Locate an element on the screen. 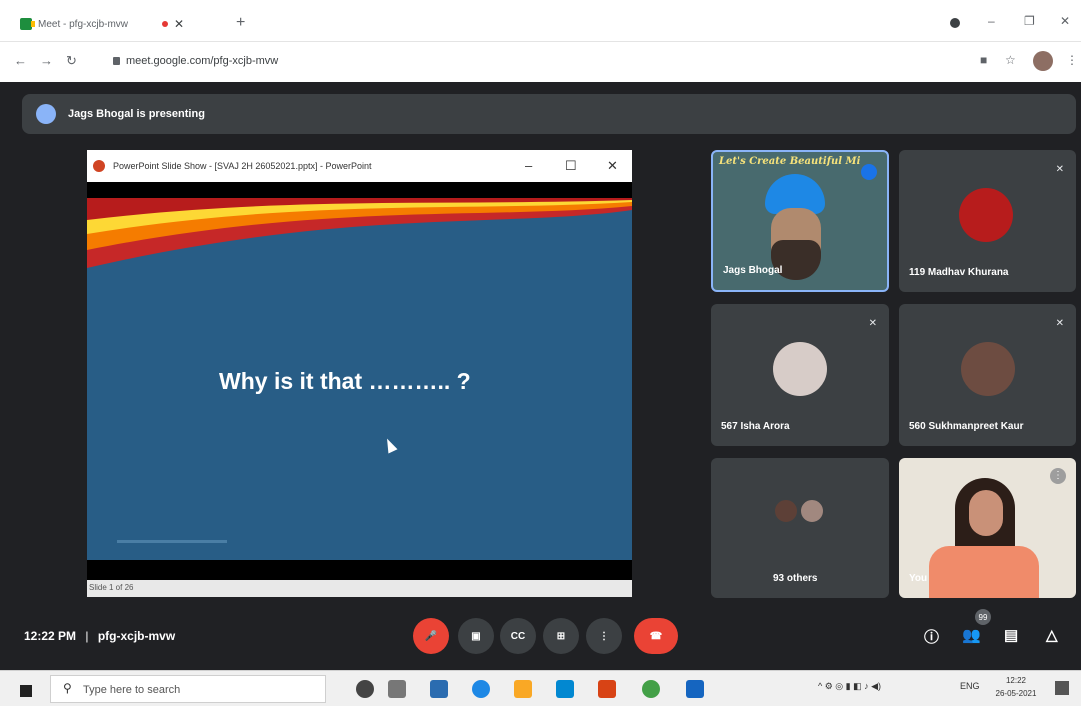  activities-icon: △ is located at coordinates (1052, 635).